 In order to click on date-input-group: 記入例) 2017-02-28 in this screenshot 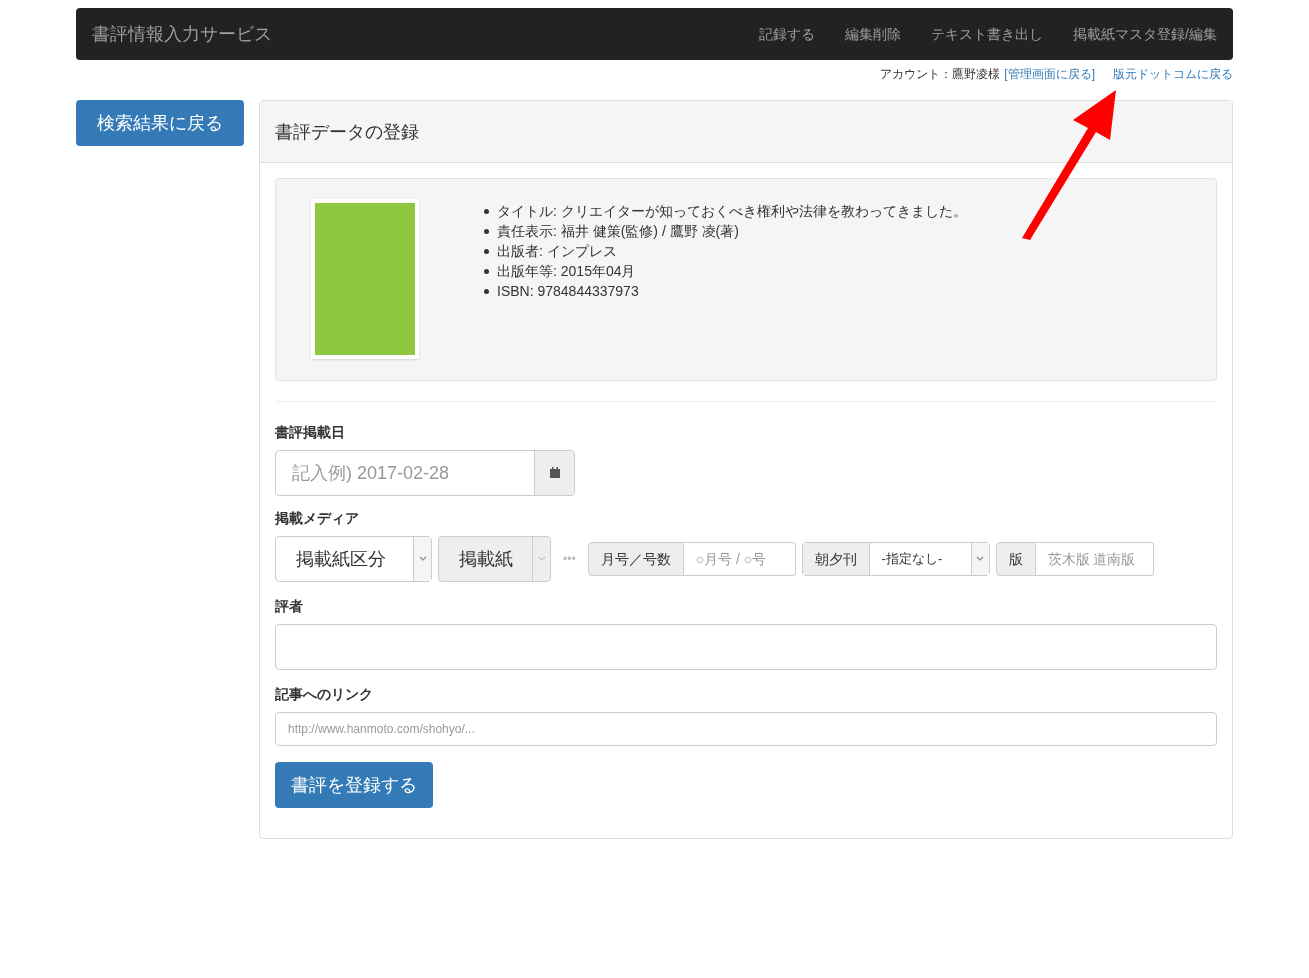, I will do `click(425, 473)`.